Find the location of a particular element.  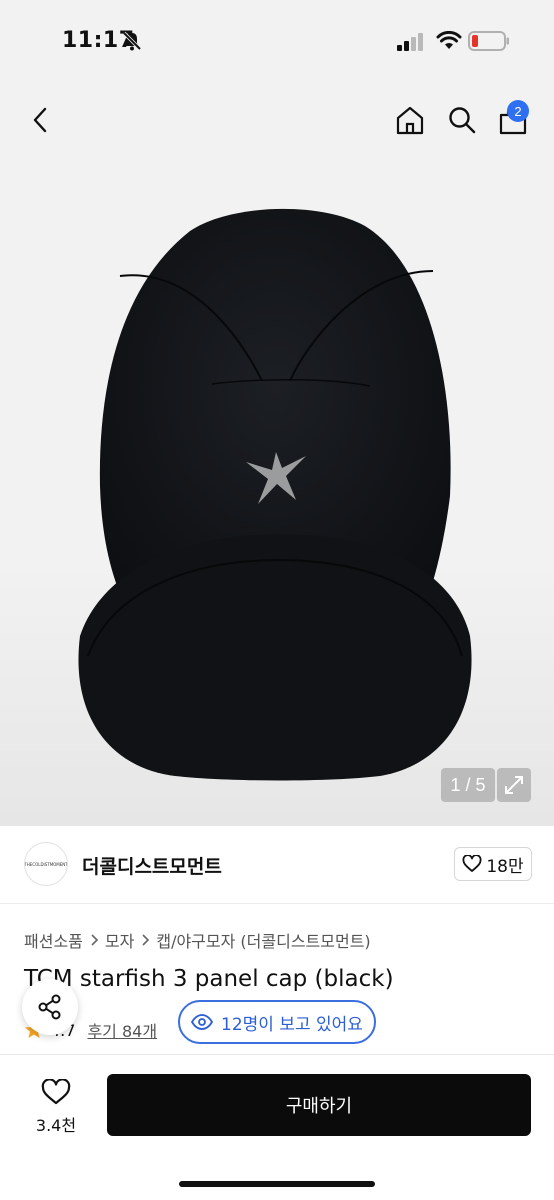

chevron-left-icon is located at coordinates (40, 120).